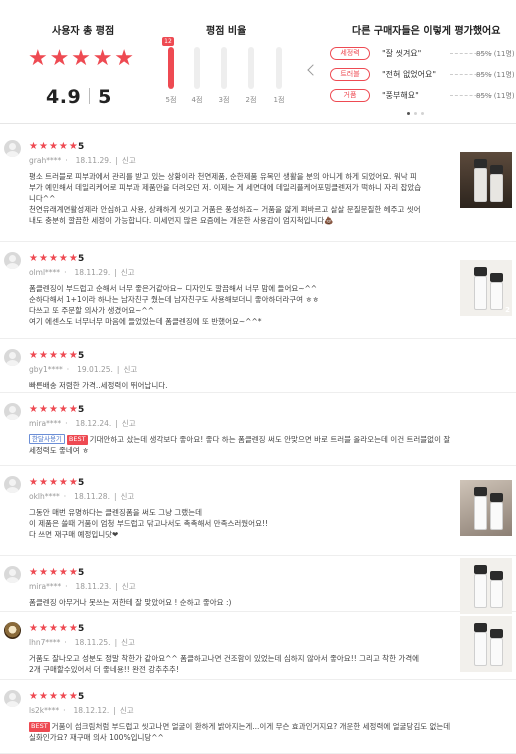  What do you see at coordinates (241, 737) in the screenshot?
I see `review-text-line: 실화인가요? 재구매 의사 100%입니당^^` at bounding box center [241, 737].